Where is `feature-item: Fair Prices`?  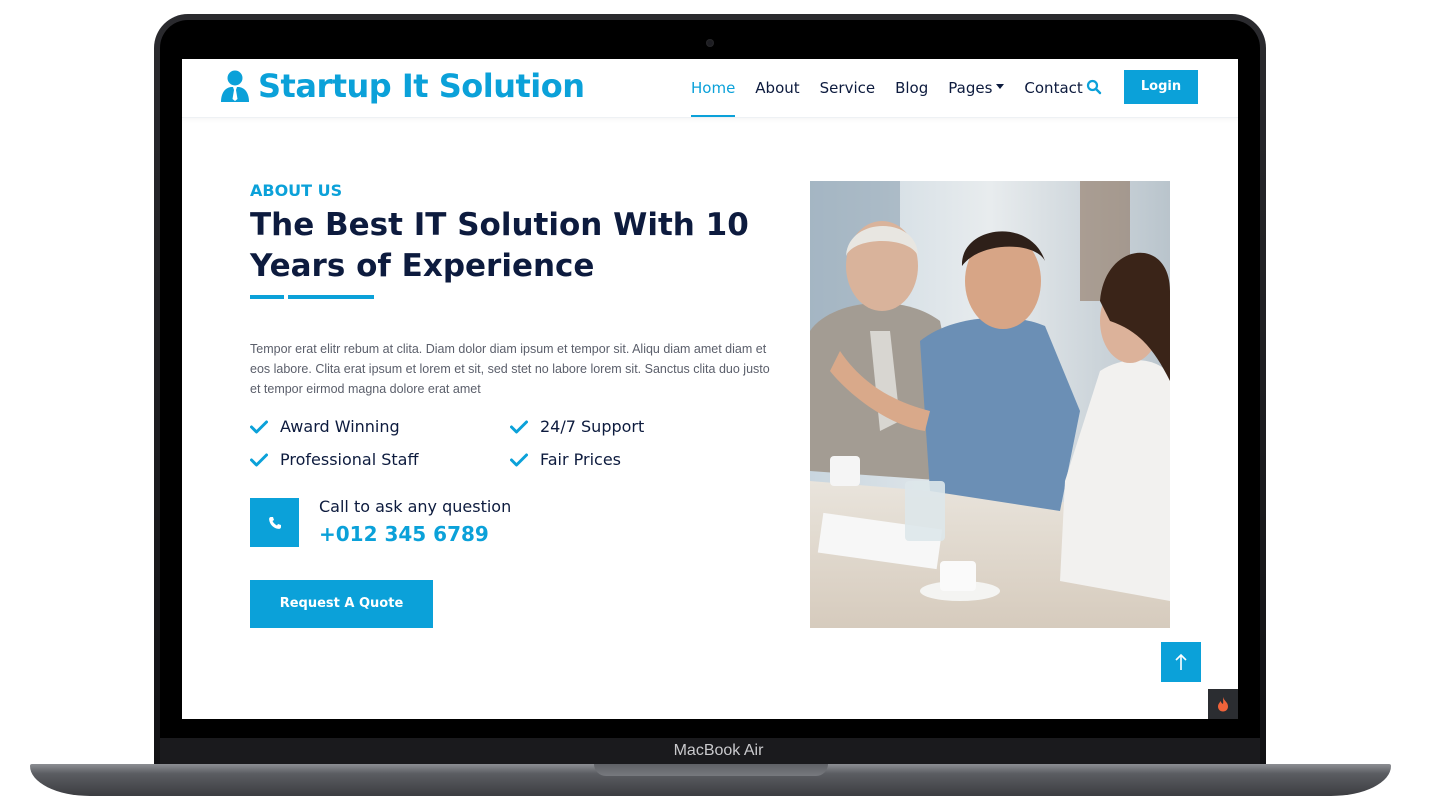
feature-item: Fair Prices is located at coordinates (565, 459).